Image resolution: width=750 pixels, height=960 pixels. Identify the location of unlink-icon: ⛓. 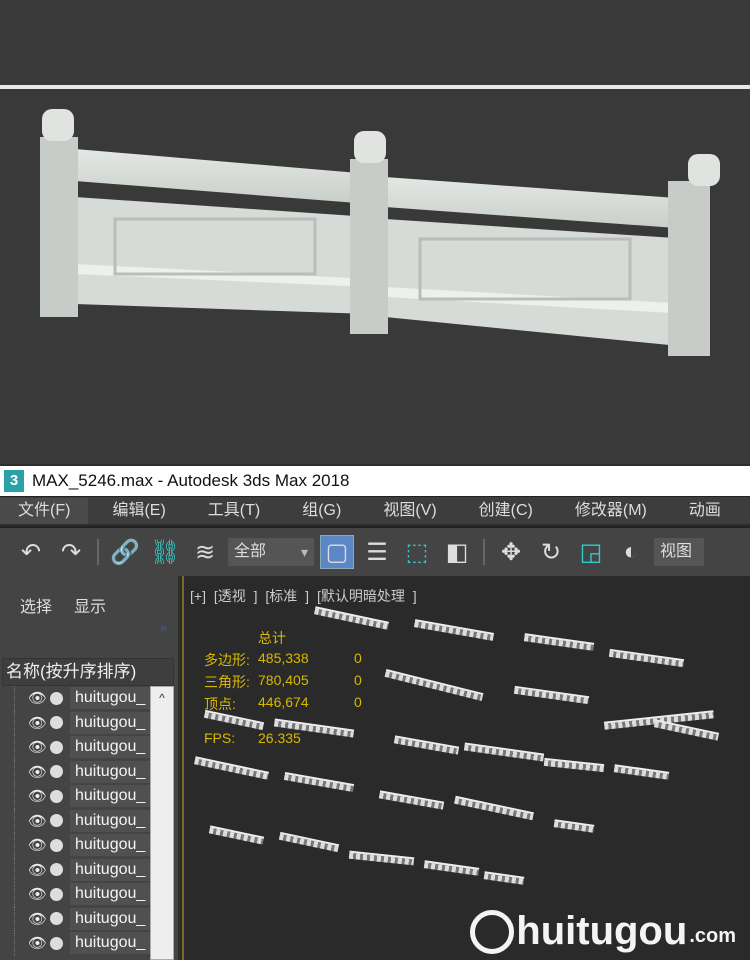
(165, 552).